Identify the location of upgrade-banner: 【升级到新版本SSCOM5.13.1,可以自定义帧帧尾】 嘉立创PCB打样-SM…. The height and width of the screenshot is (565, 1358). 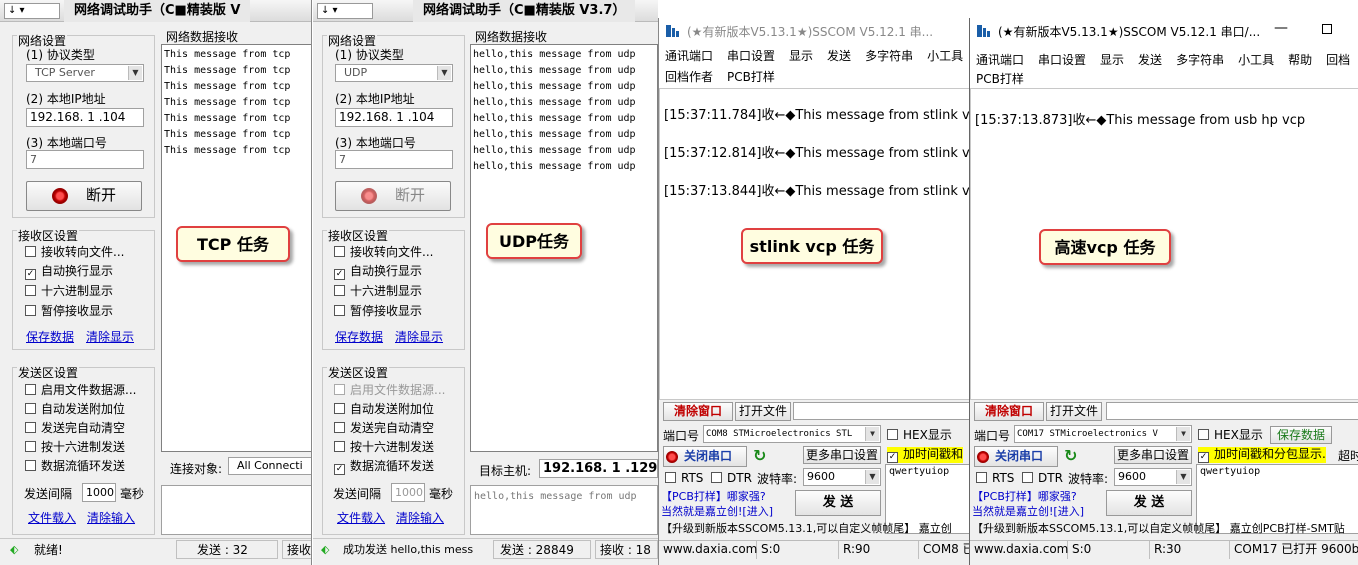
(1158, 528).